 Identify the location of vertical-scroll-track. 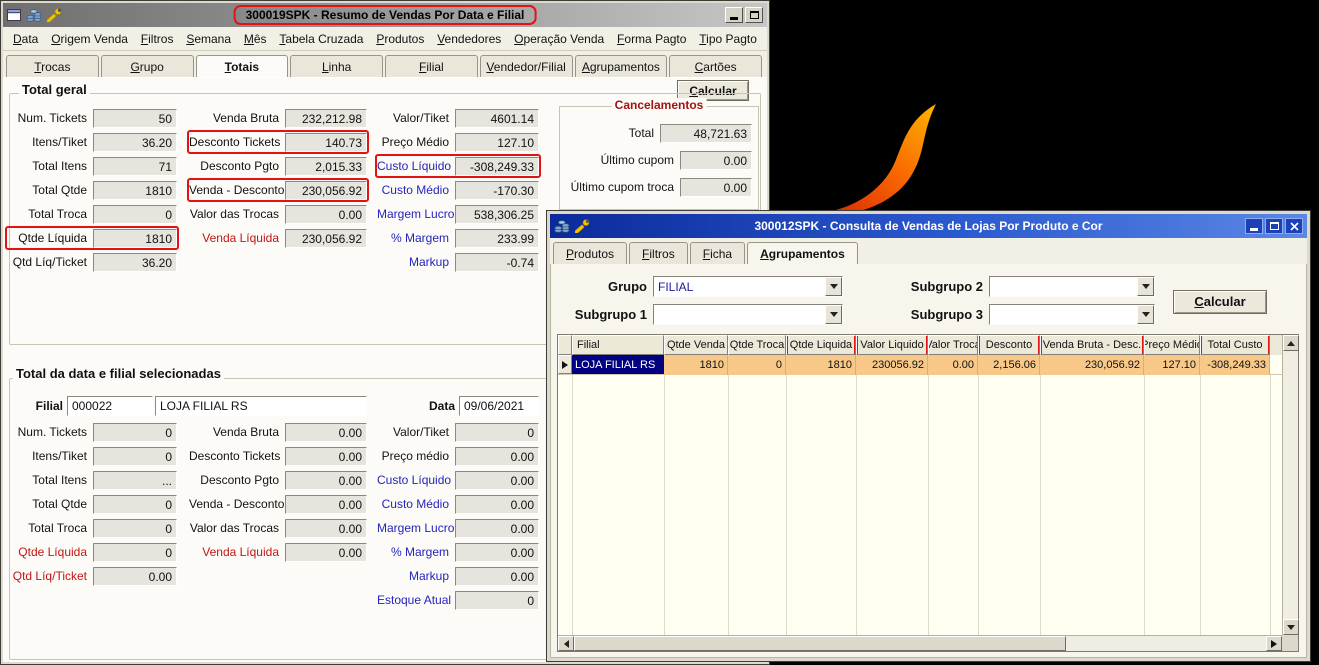
(1290, 485).